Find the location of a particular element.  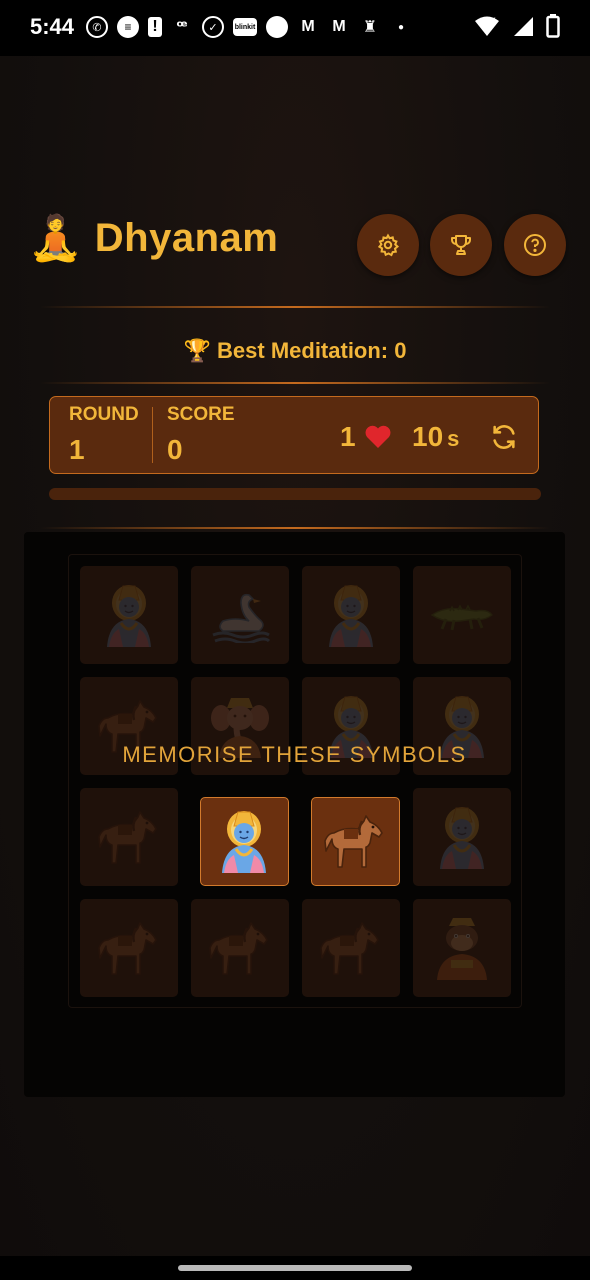

app-header: 🧘 Dhyanam is located at coordinates (153, 238).